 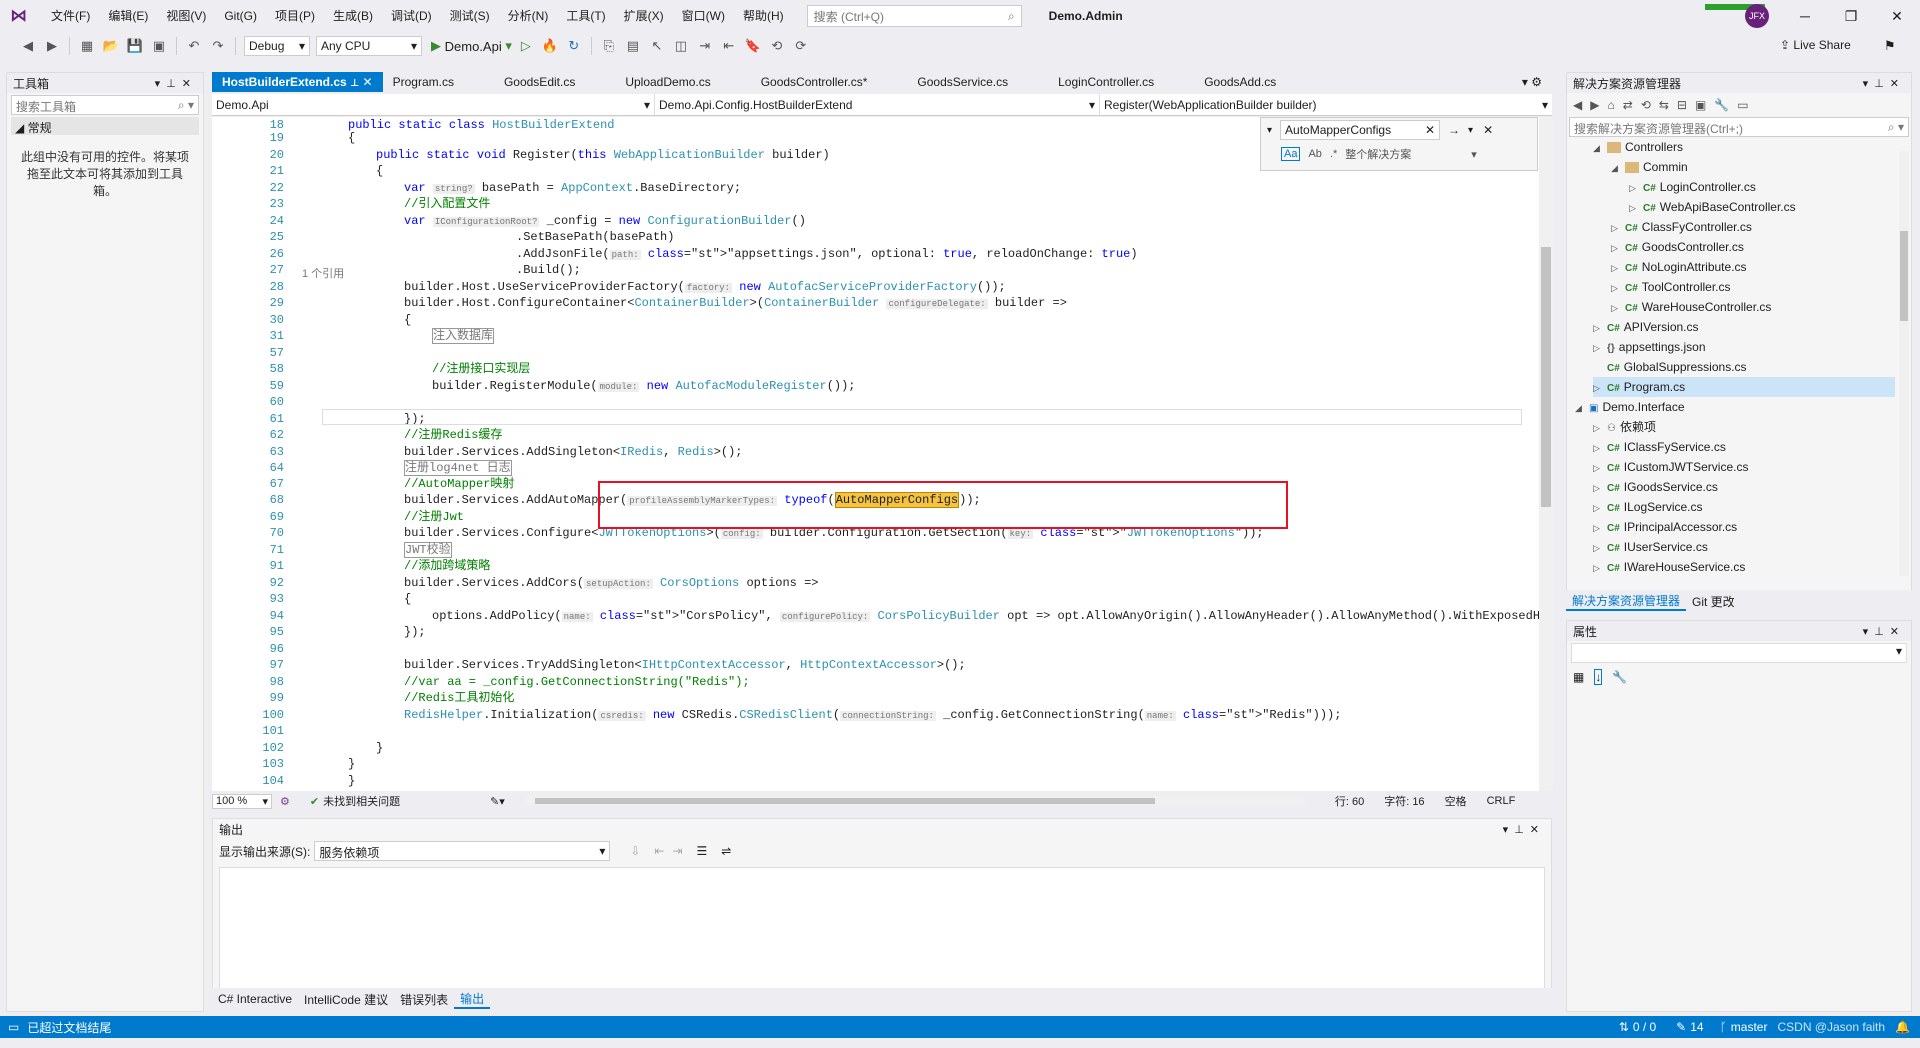 I want to click on solution-item: ▷ C# Program.cs, so click(x=1744, y=387).